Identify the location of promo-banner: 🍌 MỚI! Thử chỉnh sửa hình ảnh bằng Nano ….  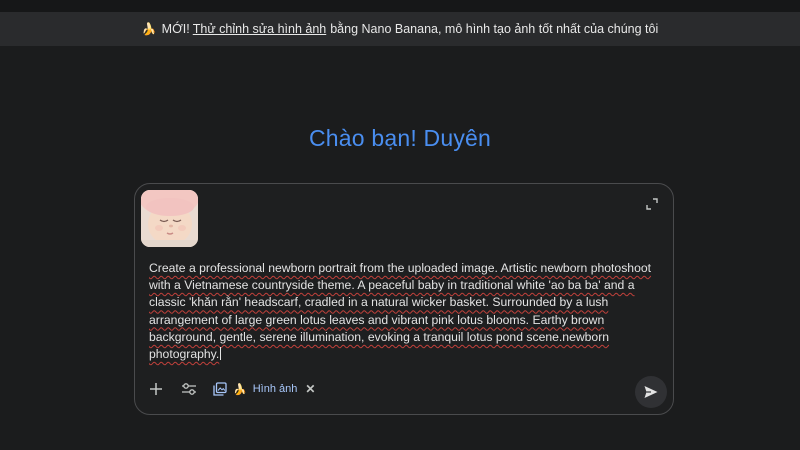
(400, 29).